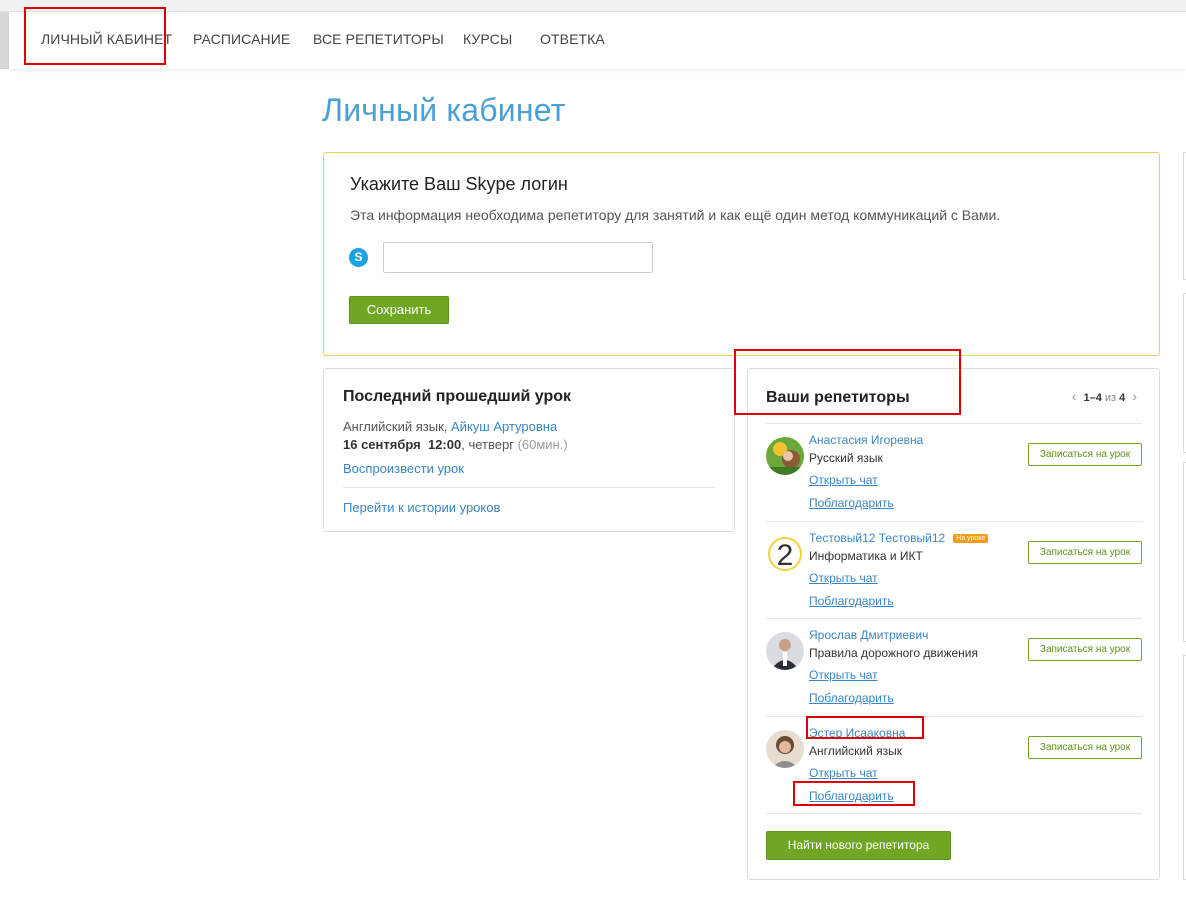 This screenshot has height=904, width=1186. What do you see at coordinates (1074, 396) in the screenshot?
I see `chevron-left-icon: ‹` at bounding box center [1074, 396].